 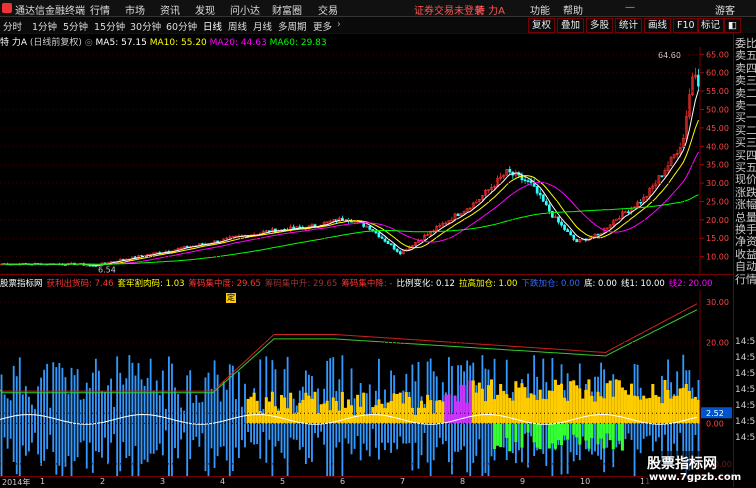 What do you see at coordinates (181, 26) in the screenshot?
I see `period-60min: 60分钟` at bounding box center [181, 26].